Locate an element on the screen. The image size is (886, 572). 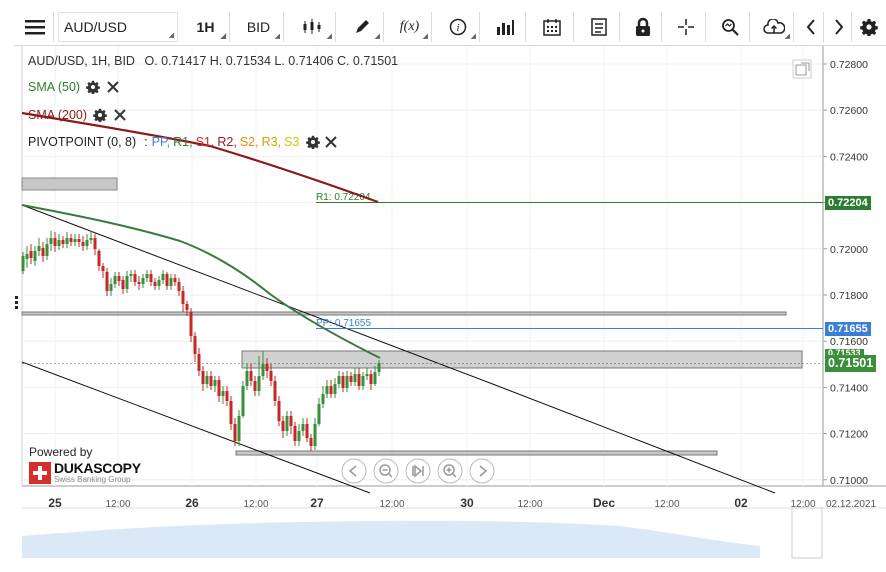
zoom-icon is located at coordinates (730, 27).